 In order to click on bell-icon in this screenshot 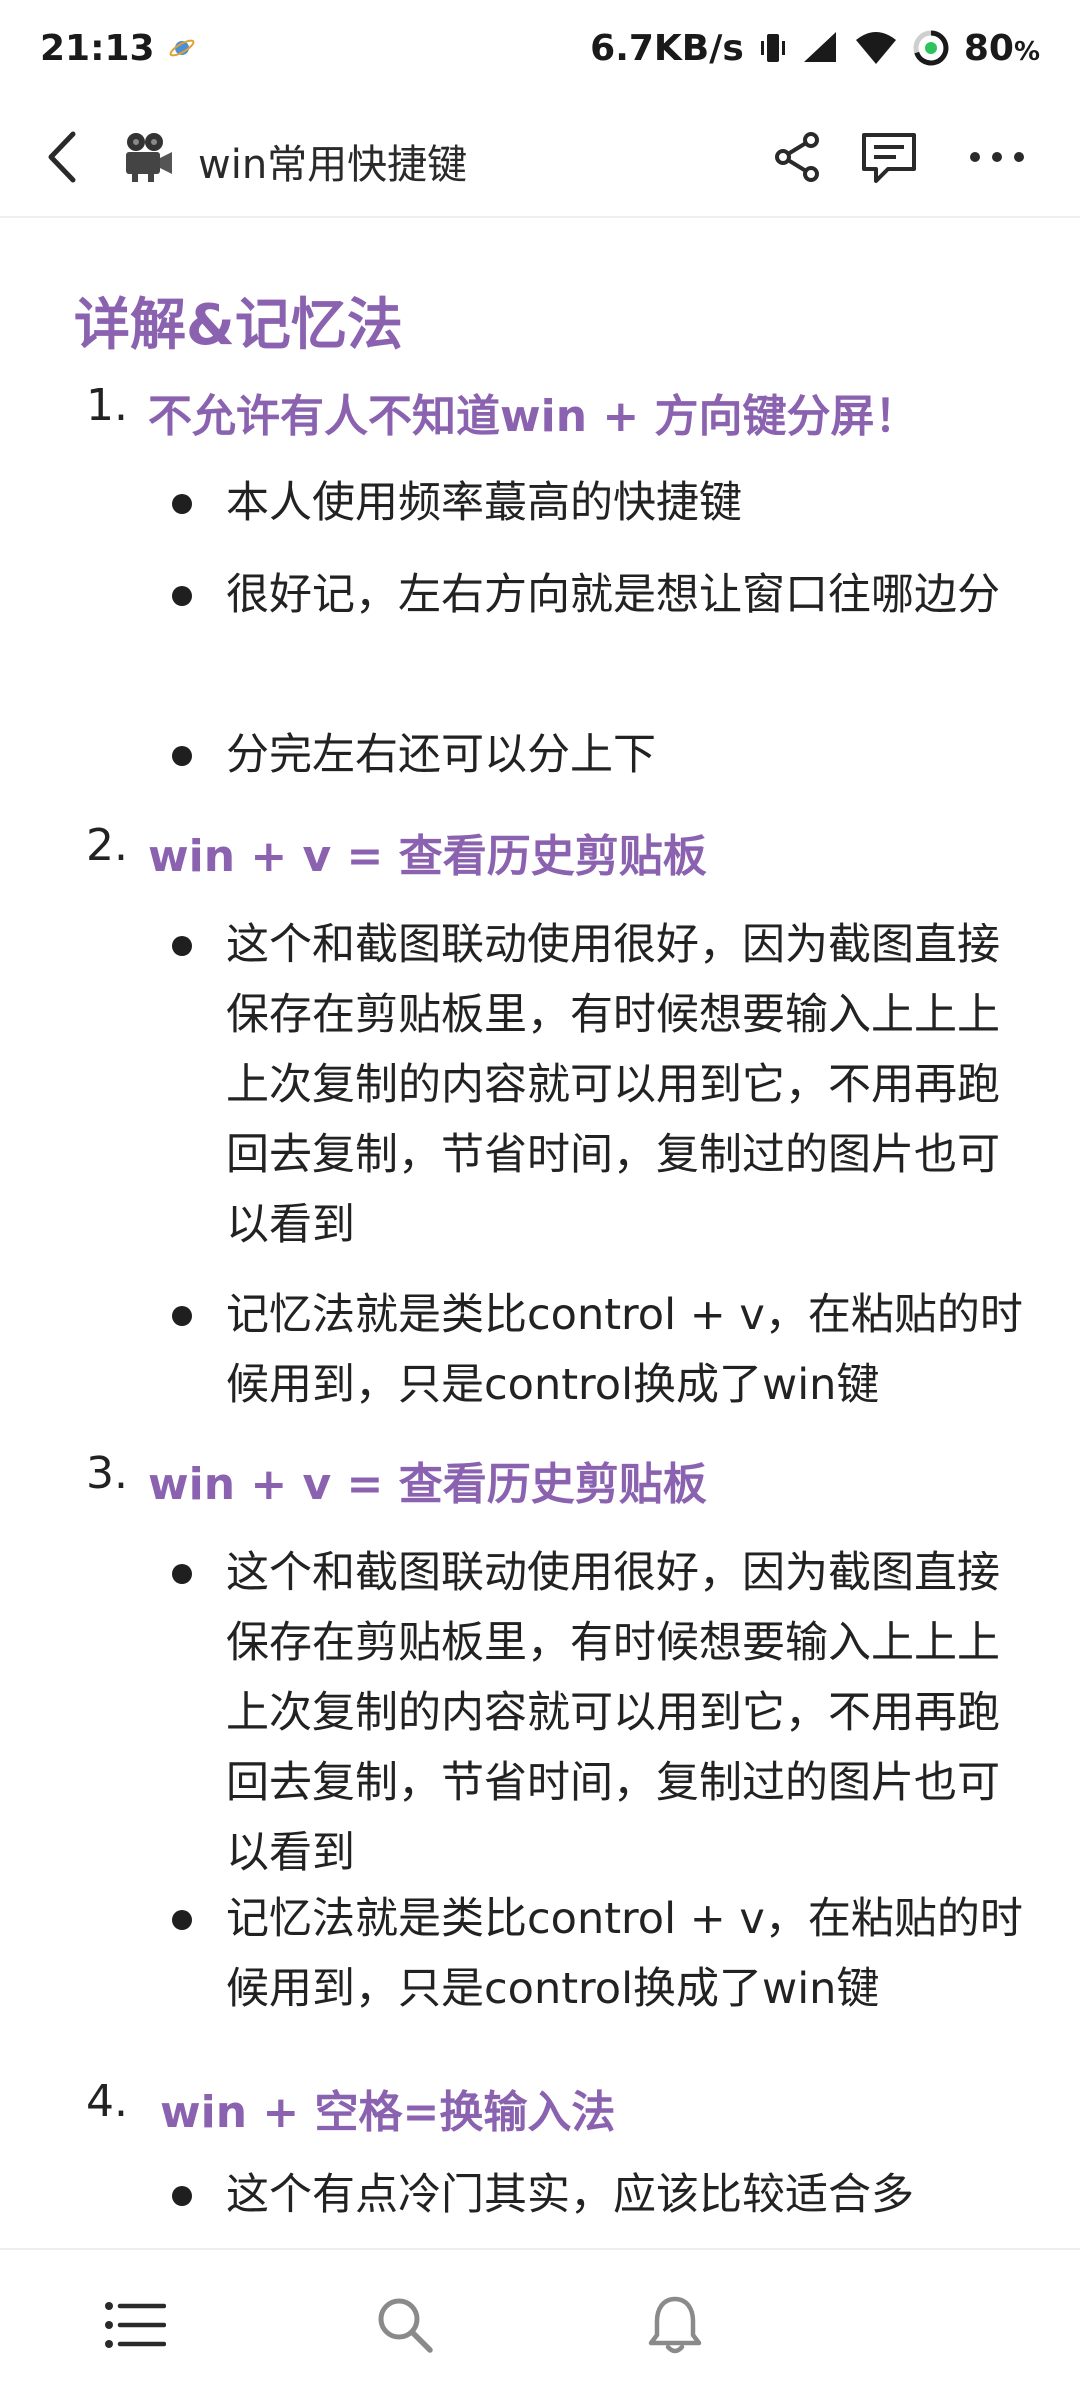, I will do `click(675, 2325)`.